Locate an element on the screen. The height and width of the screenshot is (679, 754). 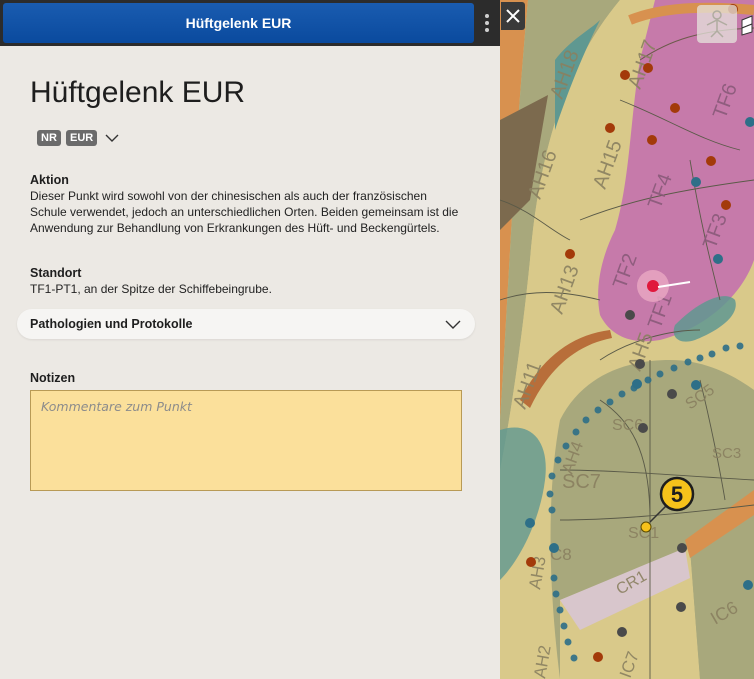
vertical-dots-icon is located at coordinates (487, 23).